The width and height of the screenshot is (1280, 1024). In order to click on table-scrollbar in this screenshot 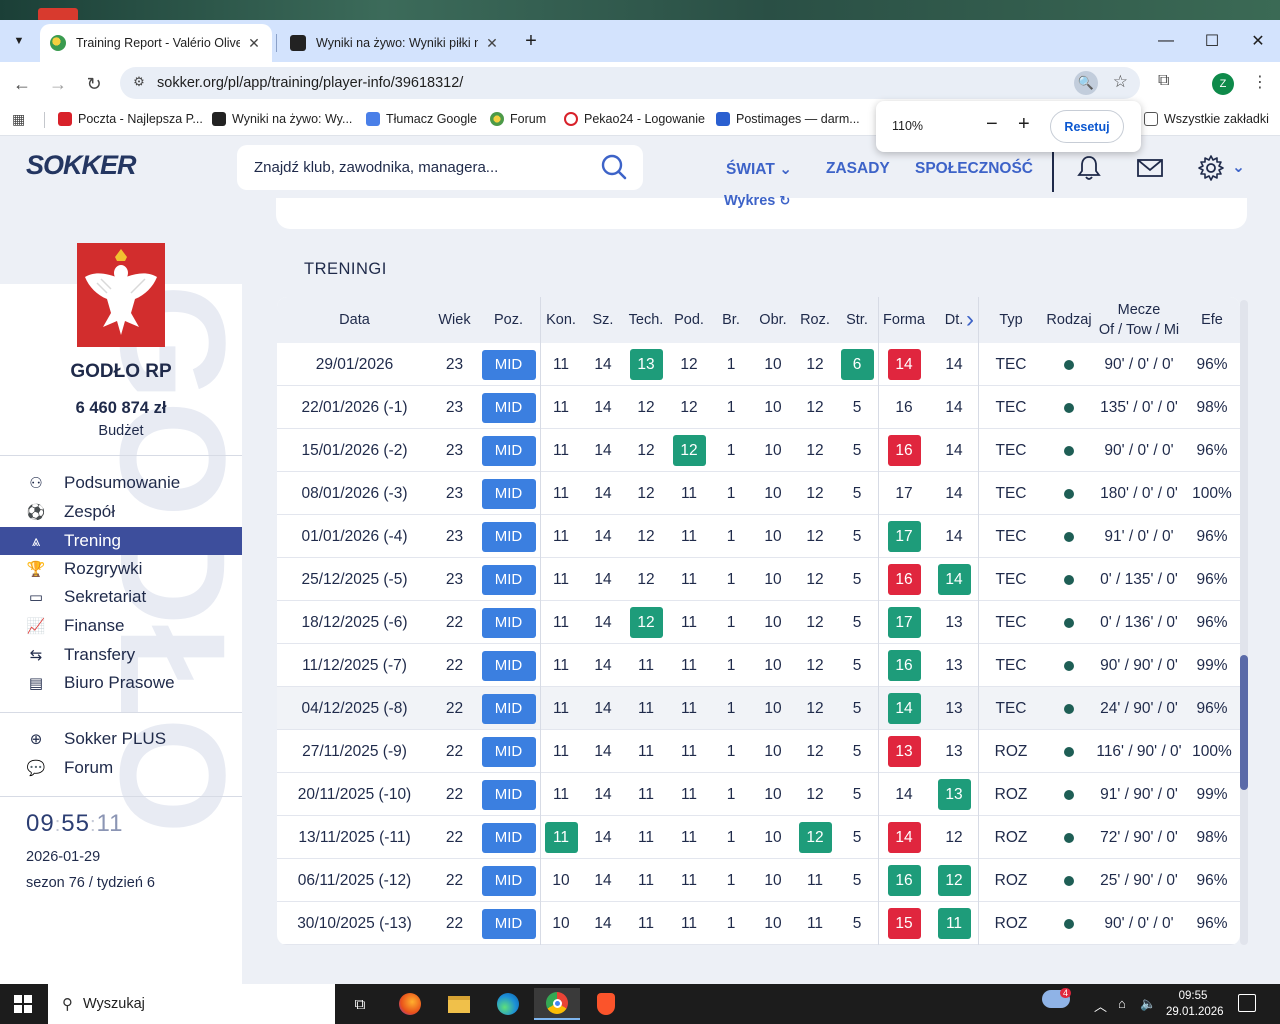, I will do `click(1244, 622)`.